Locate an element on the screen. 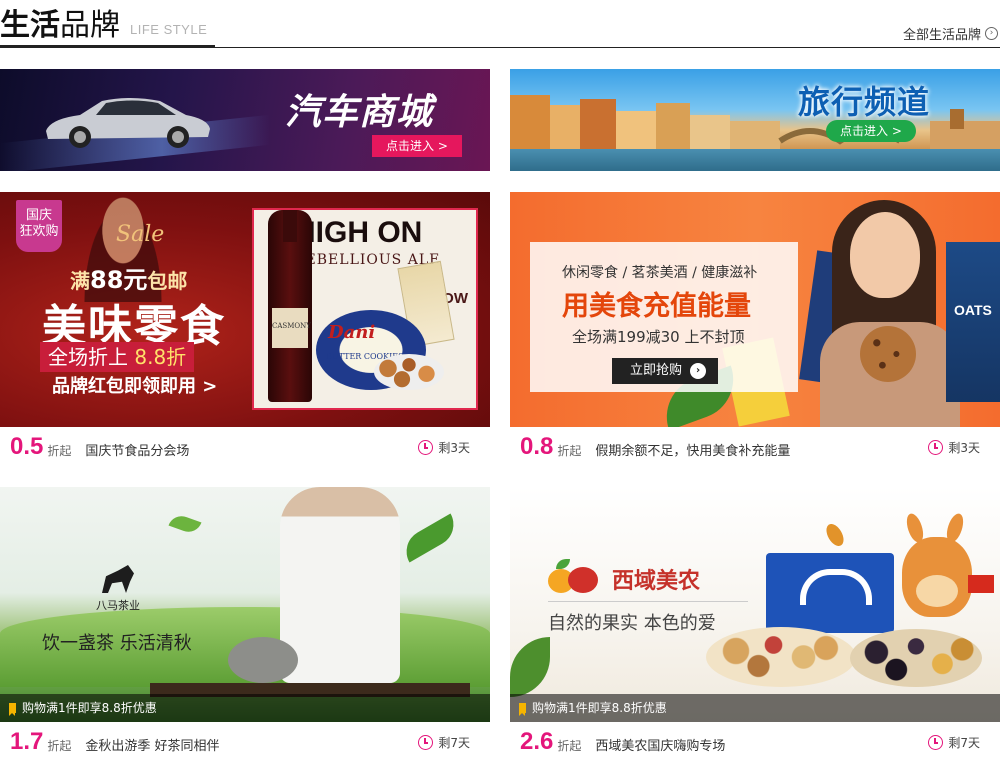  bottle-label: CASMONY is located at coordinates (291, 328).